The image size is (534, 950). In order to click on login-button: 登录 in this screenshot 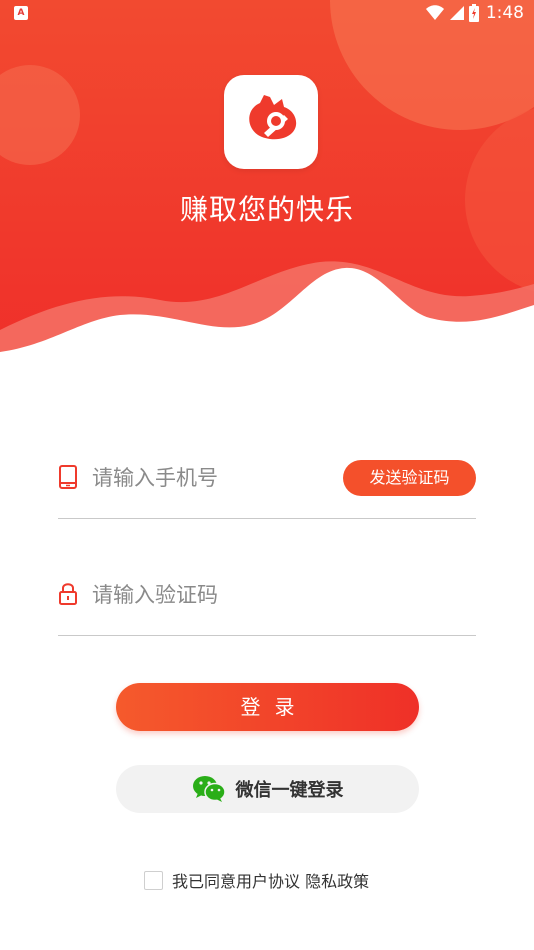, I will do `click(267, 707)`.